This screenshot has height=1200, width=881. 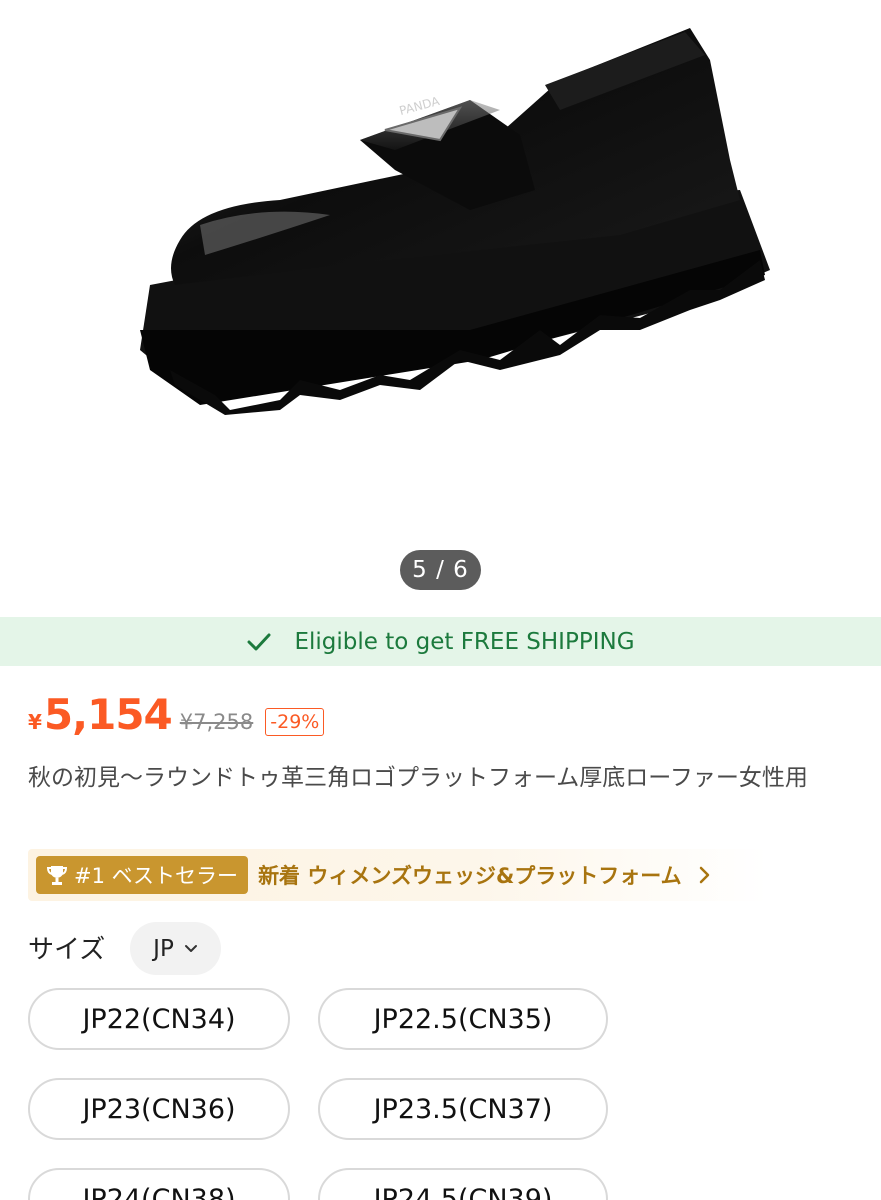 What do you see at coordinates (470, 876) in the screenshot?
I see `bestseller-category: 新着 ウィメンズウェッジ&プラットフォーム` at bounding box center [470, 876].